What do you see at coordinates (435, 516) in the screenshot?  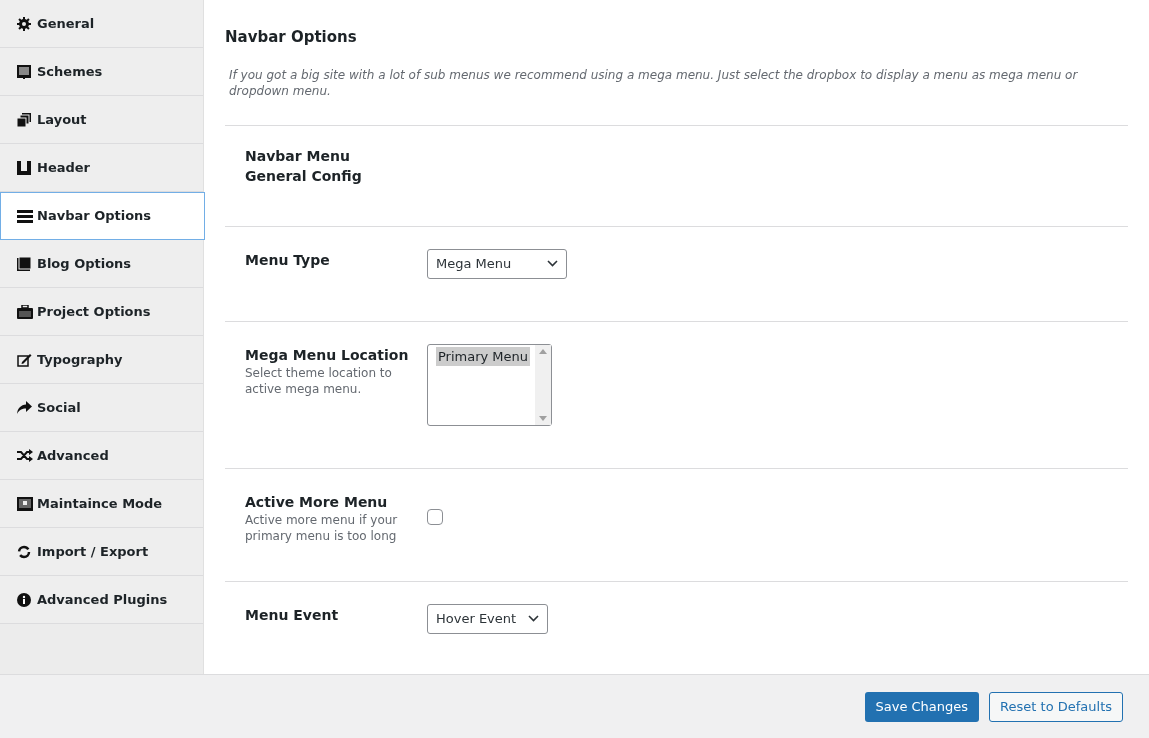 I see `checkbox` at bounding box center [435, 516].